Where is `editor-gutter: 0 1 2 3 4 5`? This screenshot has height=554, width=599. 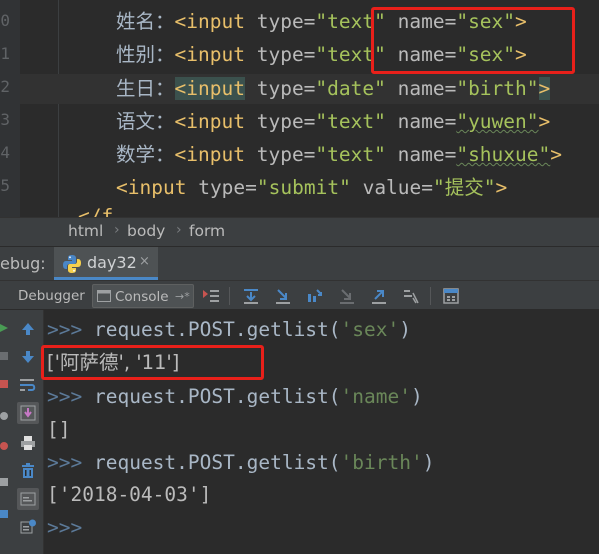
editor-gutter: 0 1 2 3 4 5 is located at coordinates (10, 108).